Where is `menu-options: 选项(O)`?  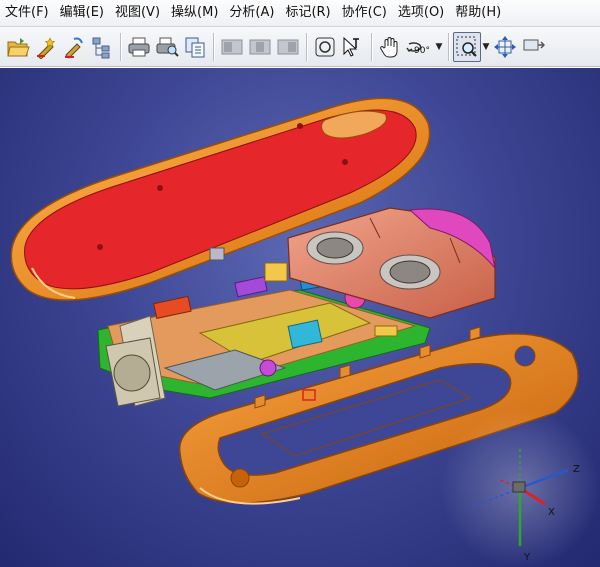
menu-options: 选项(O) is located at coordinates (421, 13).